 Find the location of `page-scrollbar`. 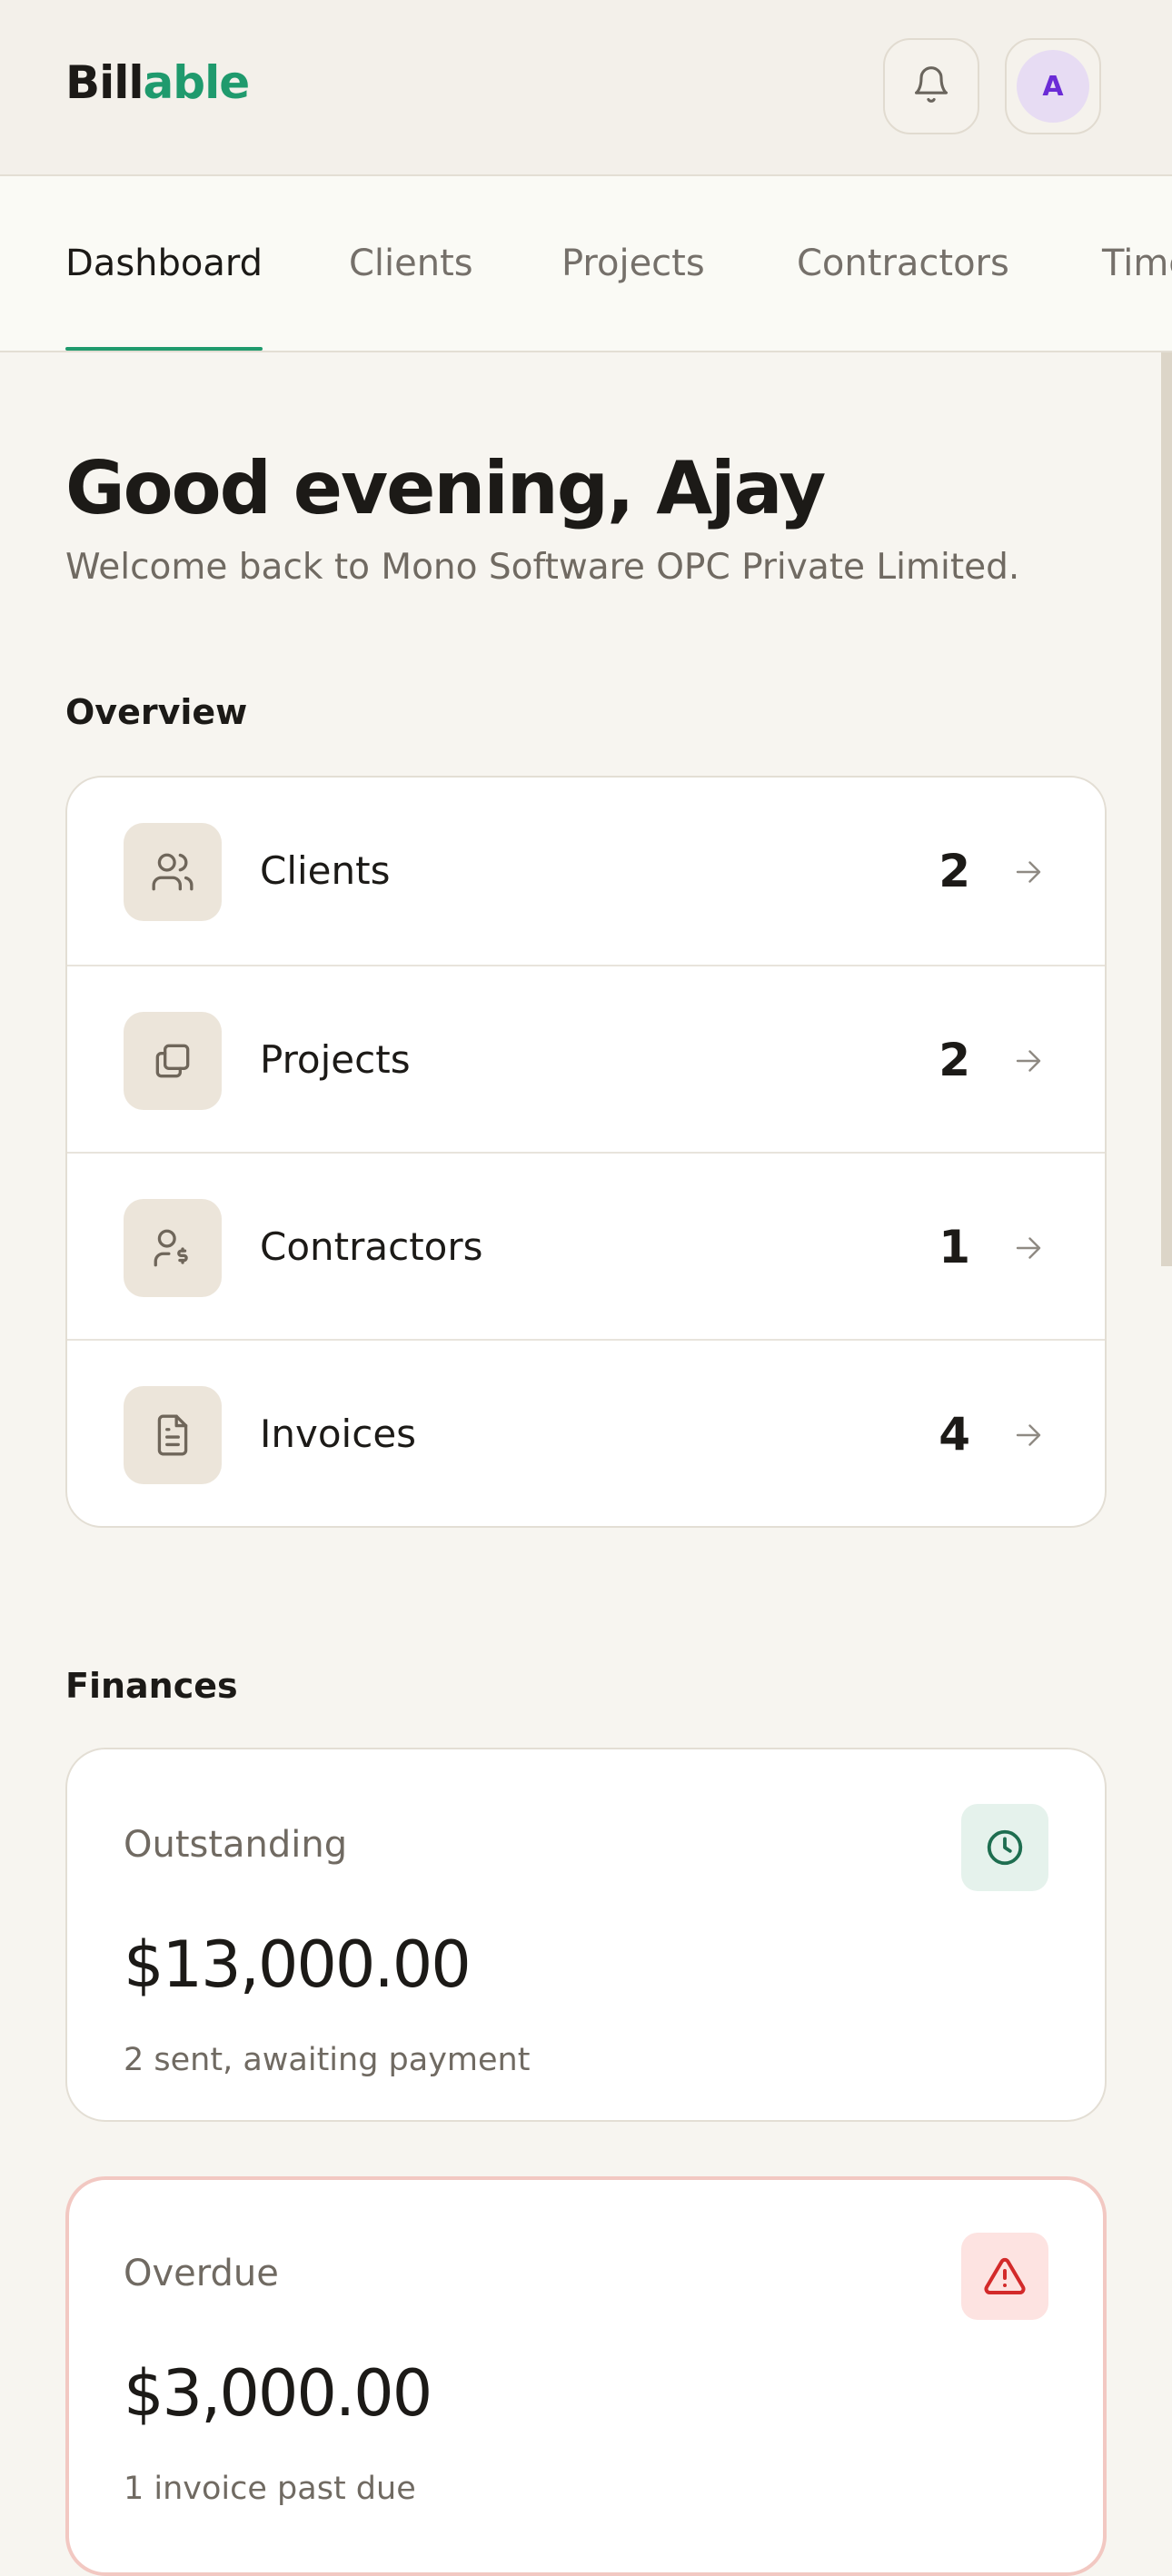

page-scrollbar is located at coordinates (1166, 1446).